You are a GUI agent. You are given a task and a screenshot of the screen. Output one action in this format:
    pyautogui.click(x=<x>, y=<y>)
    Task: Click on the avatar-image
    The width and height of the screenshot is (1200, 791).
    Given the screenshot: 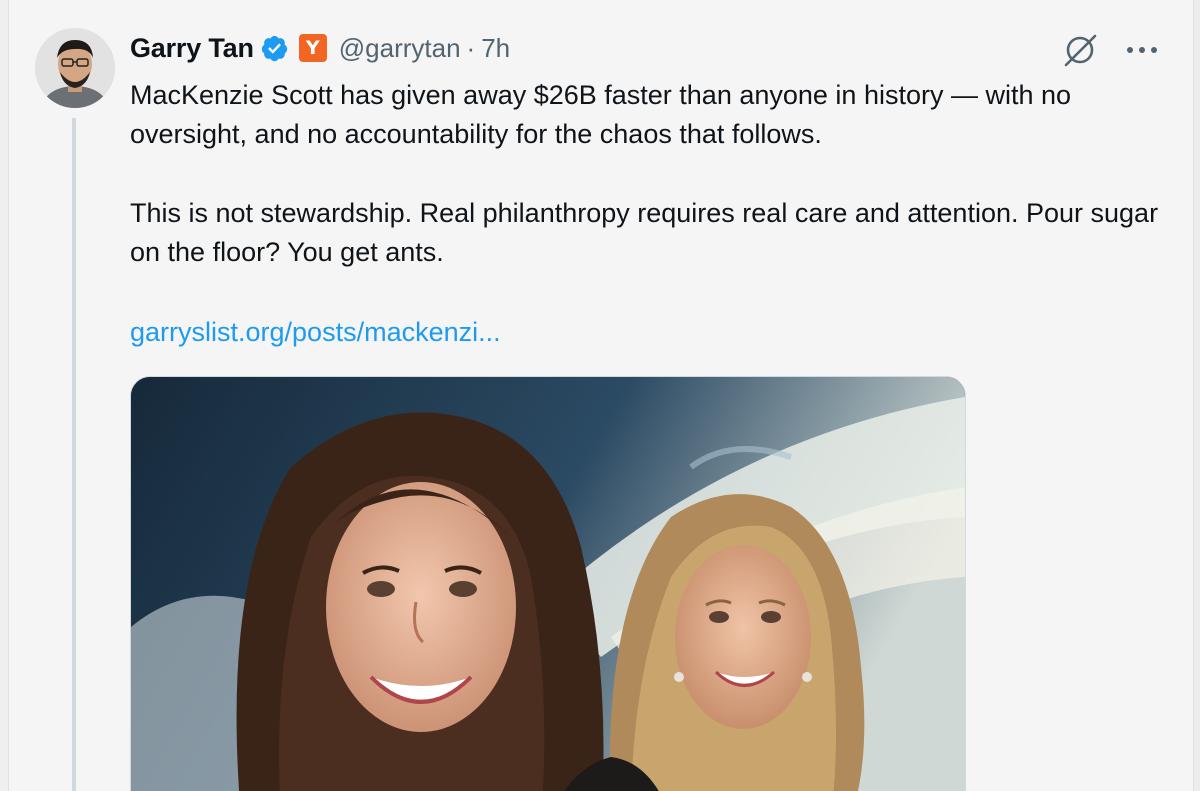 What is the action you would take?
    pyautogui.click(x=75, y=68)
    